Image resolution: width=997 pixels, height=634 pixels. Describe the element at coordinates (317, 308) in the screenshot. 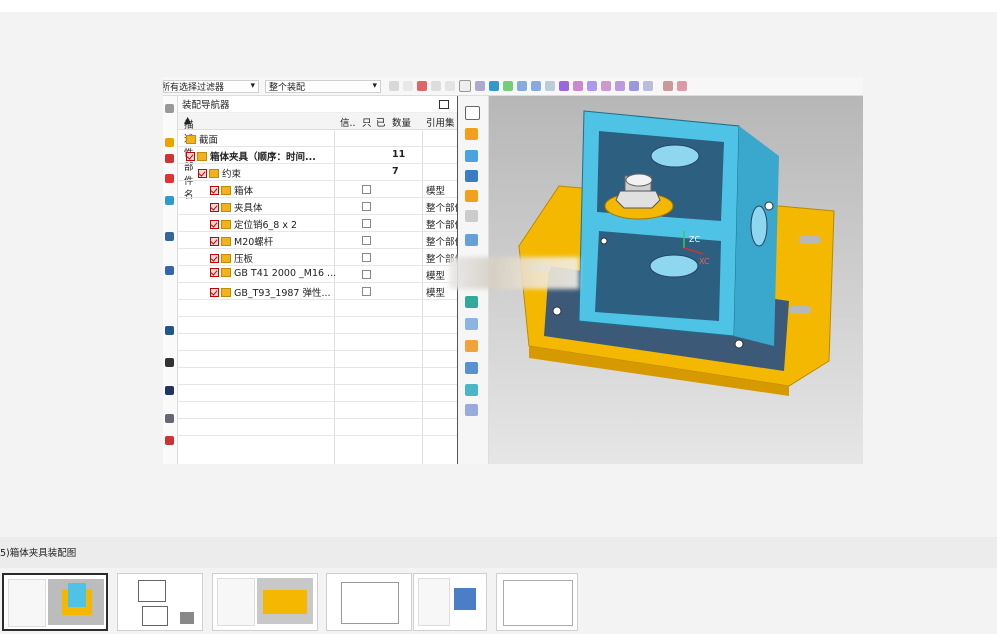

I see `empty-row` at that location.